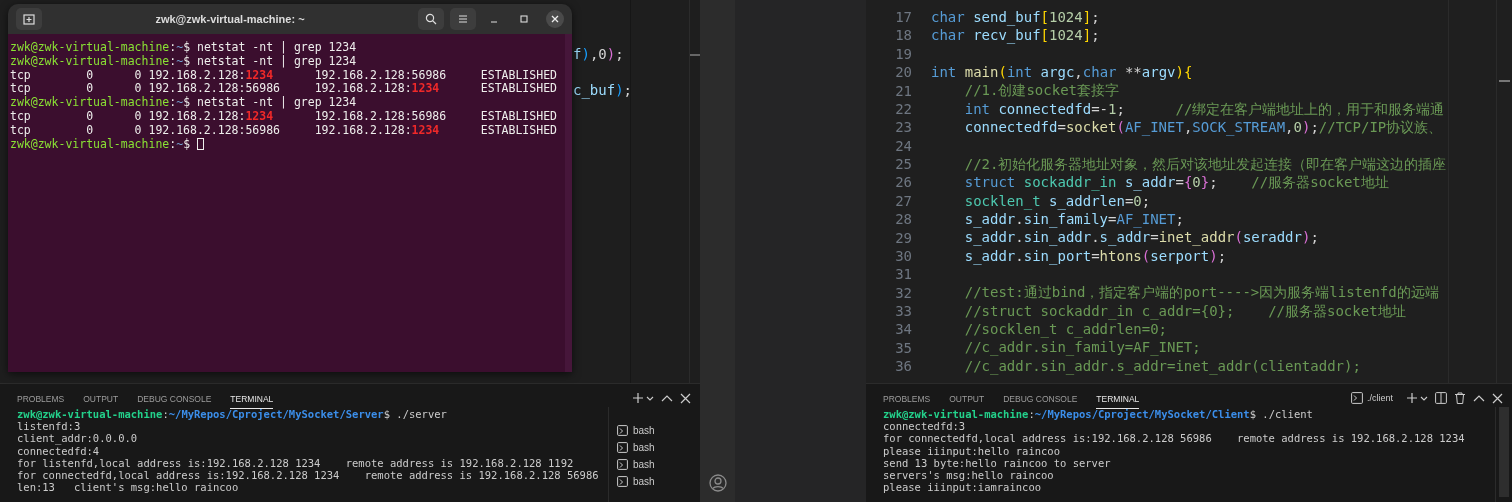 This screenshot has height=502, width=1512. Describe the element at coordinates (107, 144) in the screenshot. I see `terminal-line: zwk@zwk-virtual-machine:~$` at that location.